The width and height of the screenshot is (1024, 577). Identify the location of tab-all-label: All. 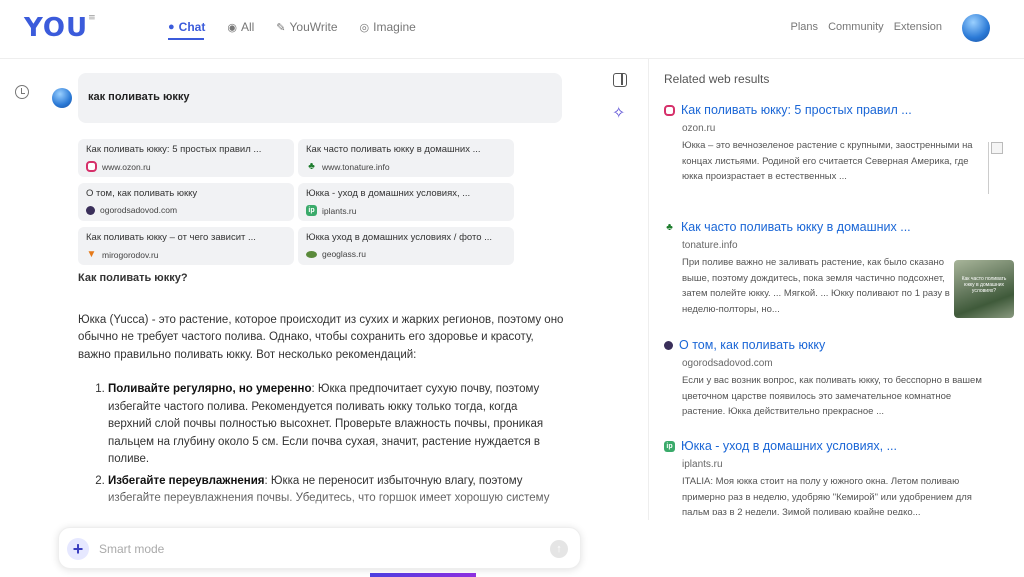
(247, 27).